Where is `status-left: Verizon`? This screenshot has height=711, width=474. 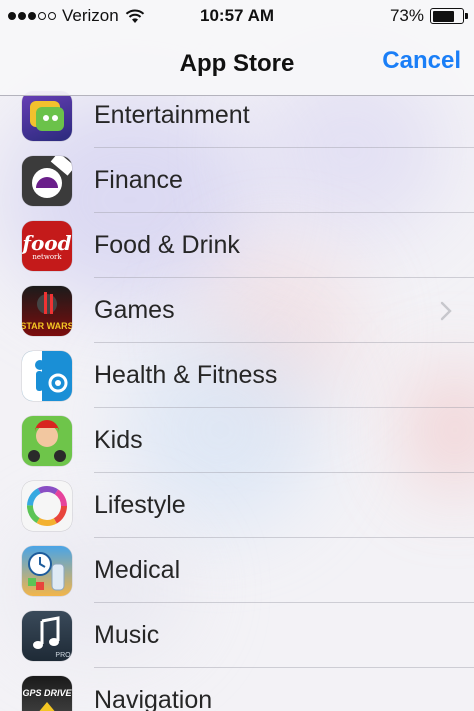
status-left: Verizon is located at coordinates (76, 16).